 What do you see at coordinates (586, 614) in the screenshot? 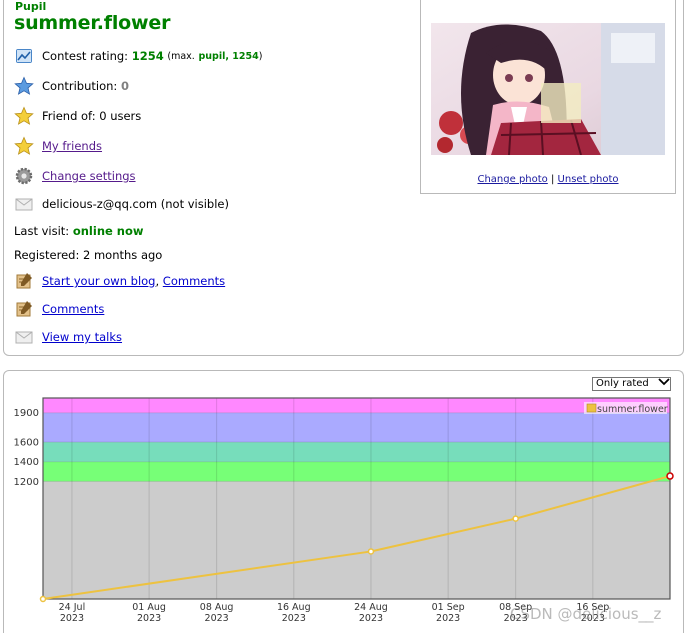
I see `csdn-watermark: CSDN @delicious__z` at bounding box center [586, 614].